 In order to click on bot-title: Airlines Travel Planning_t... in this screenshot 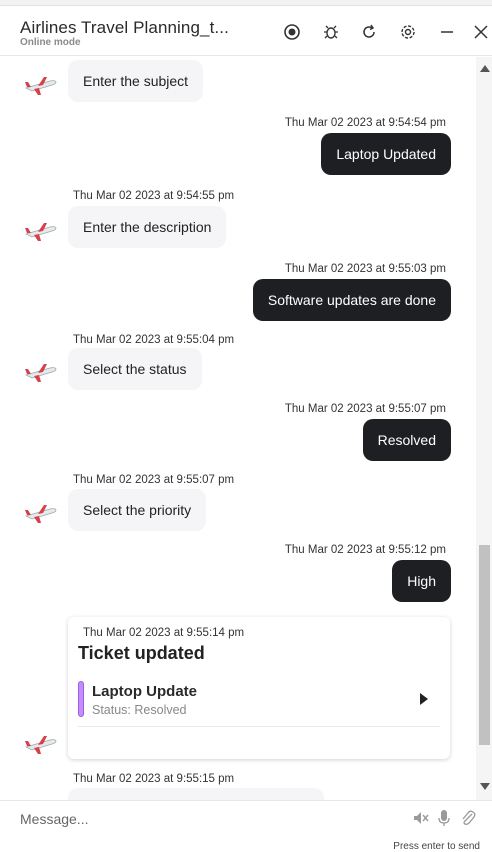, I will do `click(124, 27)`.